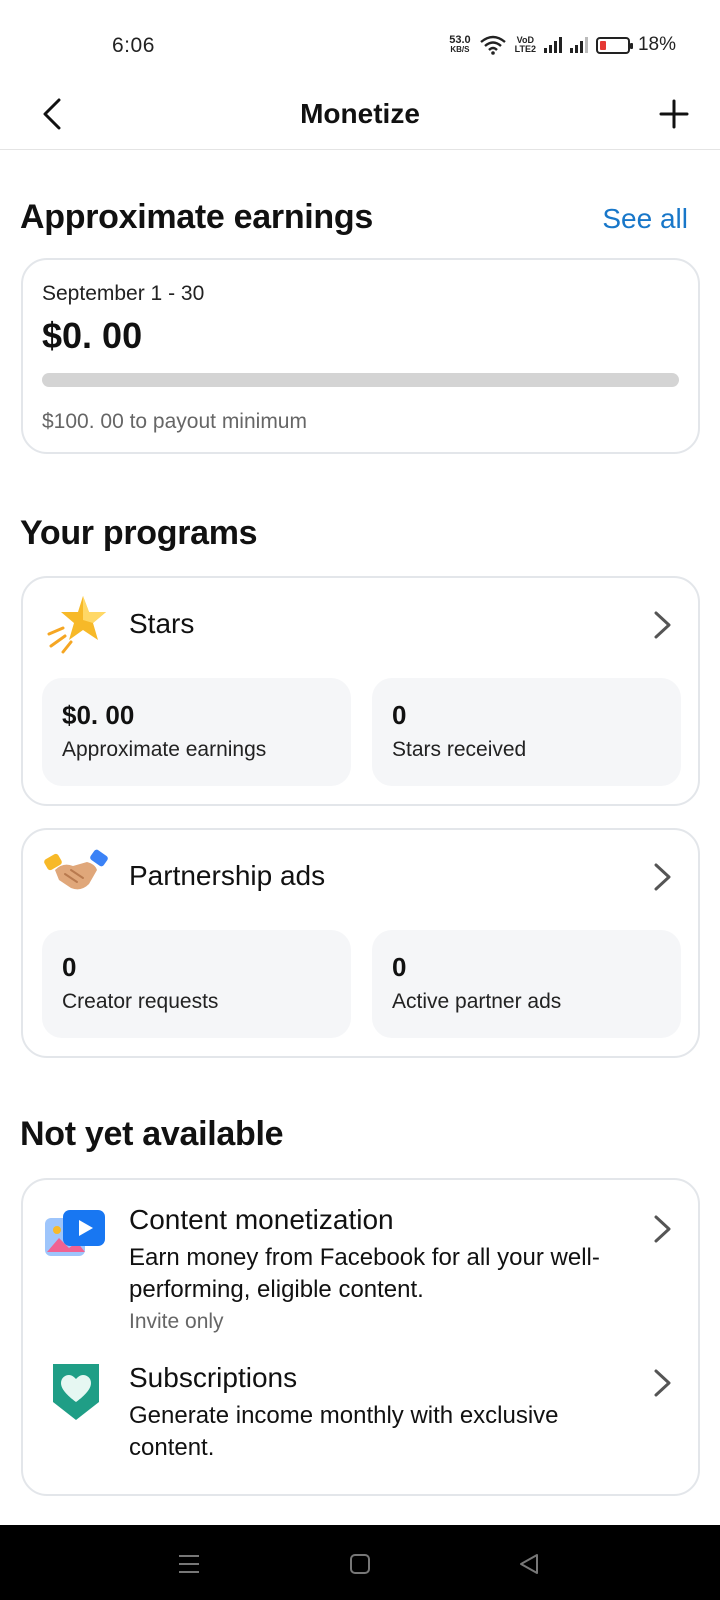  What do you see at coordinates (164, 749) in the screenshot?
I see `stat-label: Approximate earnings` at bounding box center [164, 749].